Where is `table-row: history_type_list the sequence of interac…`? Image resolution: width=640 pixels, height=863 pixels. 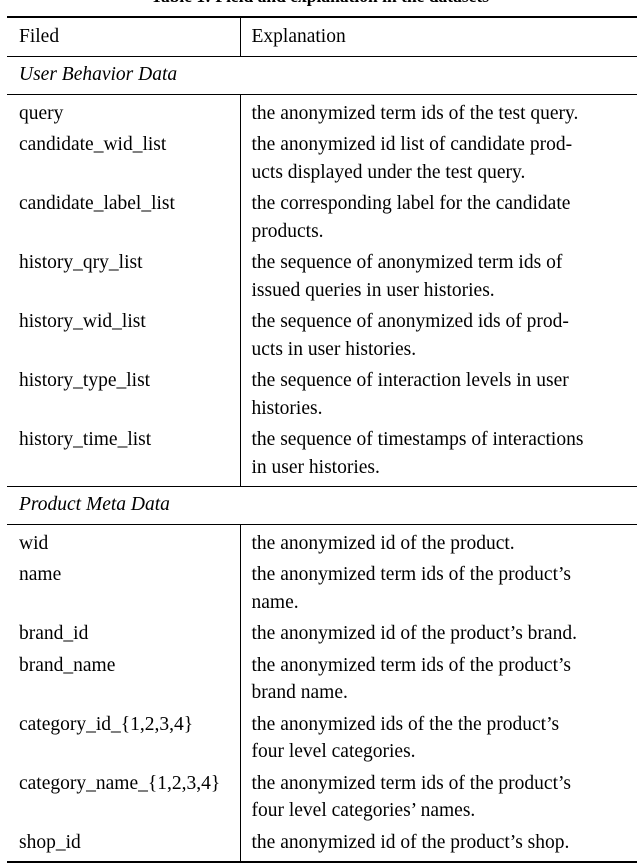 table-row: history_type_list the sequence of interac… is located at coordinates (322, 395).